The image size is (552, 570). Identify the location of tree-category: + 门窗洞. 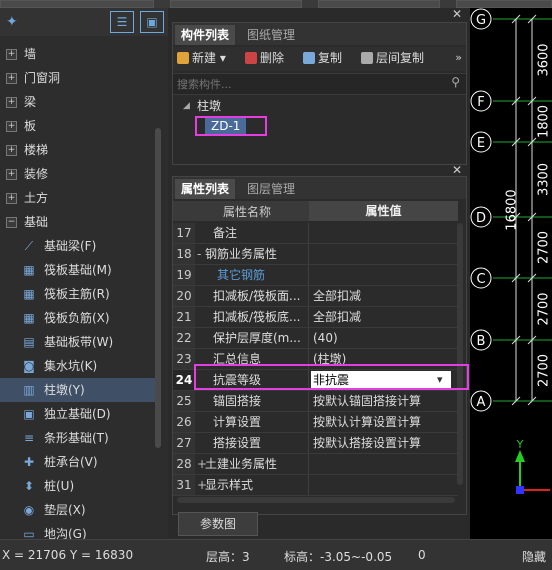
(84, 78).